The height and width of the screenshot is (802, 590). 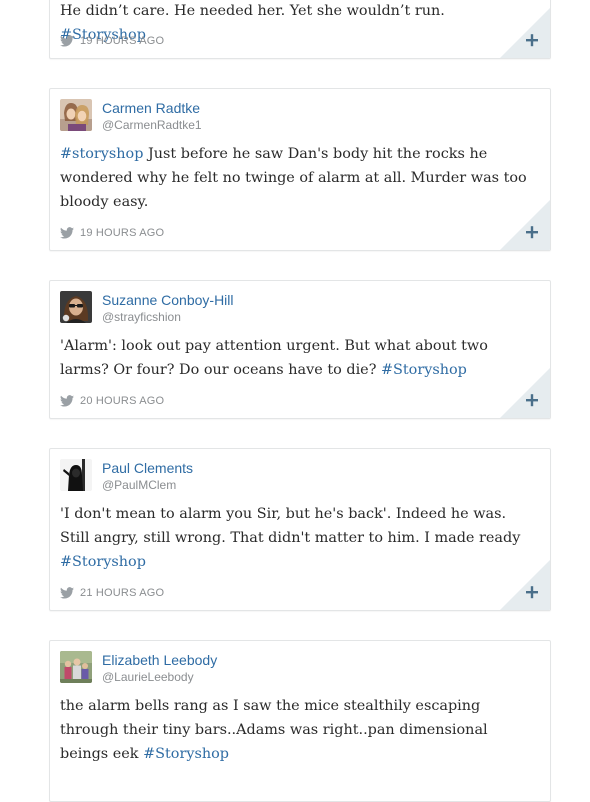 What do you see at coordinates (151, 108) in the screenshot?
I see `user-name: Carmen Radtke` at bounding box center [151, 108].